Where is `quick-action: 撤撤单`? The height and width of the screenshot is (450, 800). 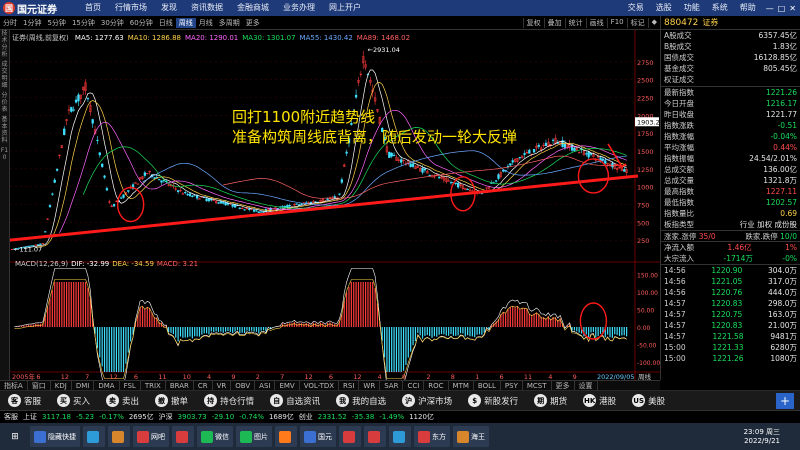
quick-action: 撤撤单 is located at coordinates (171, 400).